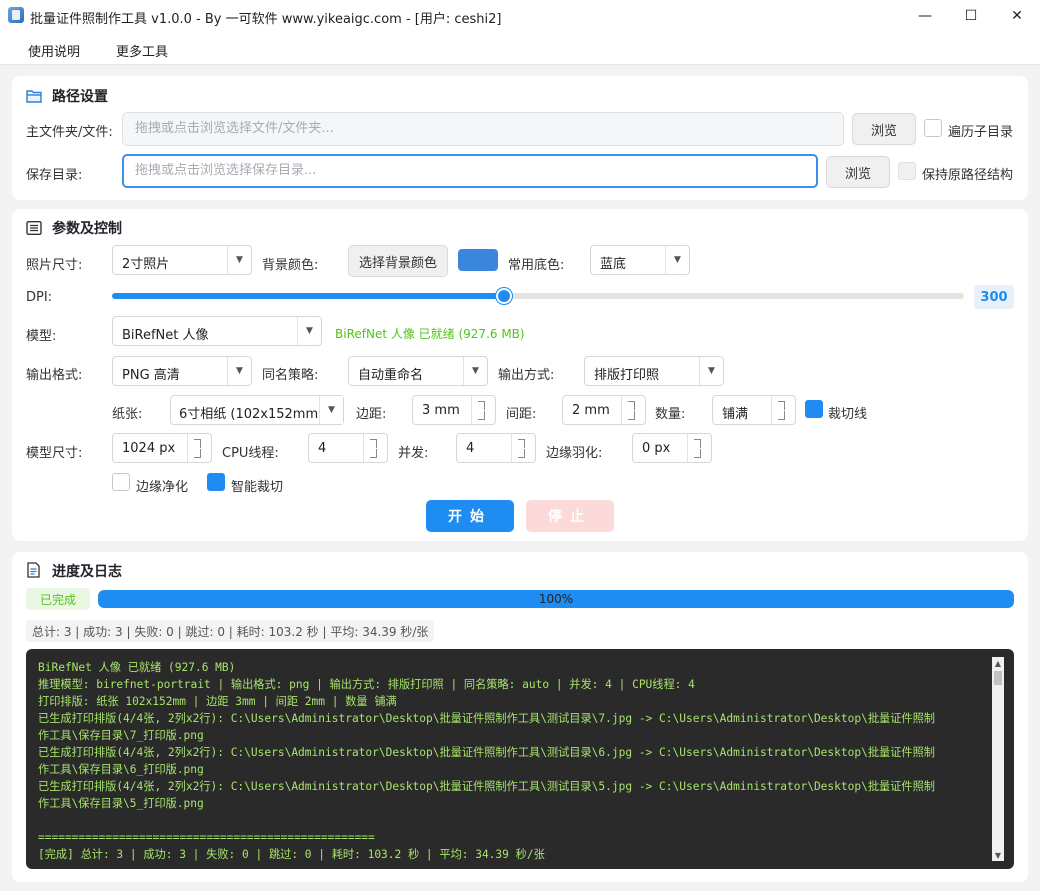 This screenshot has width=1040, height=891. What do you see at coordinates (574, 453) in the screenshot?
I see `feather-label: 边缘羽化:` at bounding box center [574, 453].